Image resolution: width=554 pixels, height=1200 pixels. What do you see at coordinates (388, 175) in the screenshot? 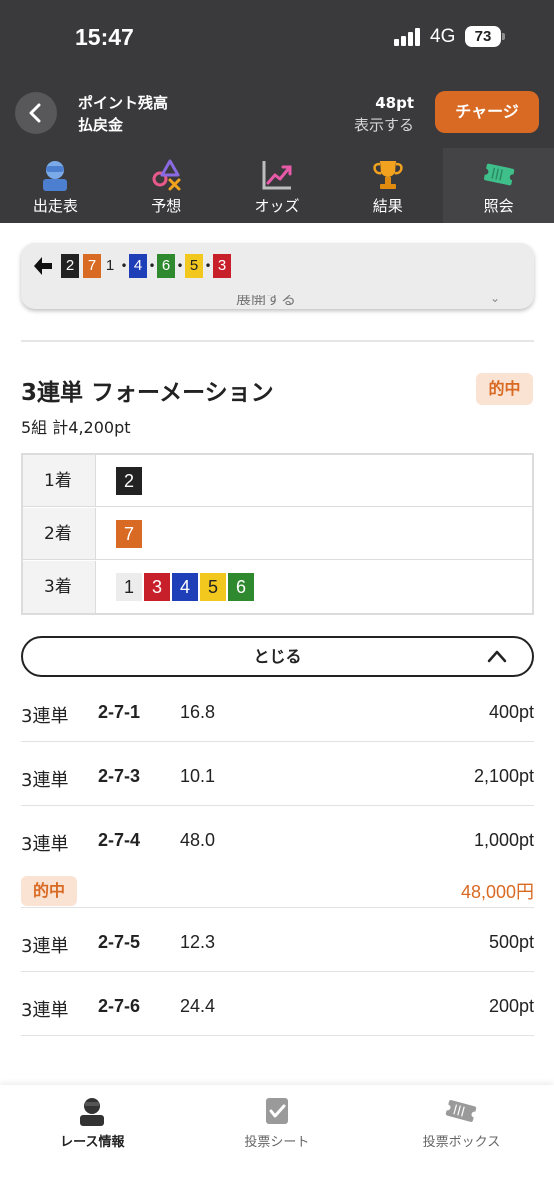
I see `trophy-icon` at bounding box center [388, 175].